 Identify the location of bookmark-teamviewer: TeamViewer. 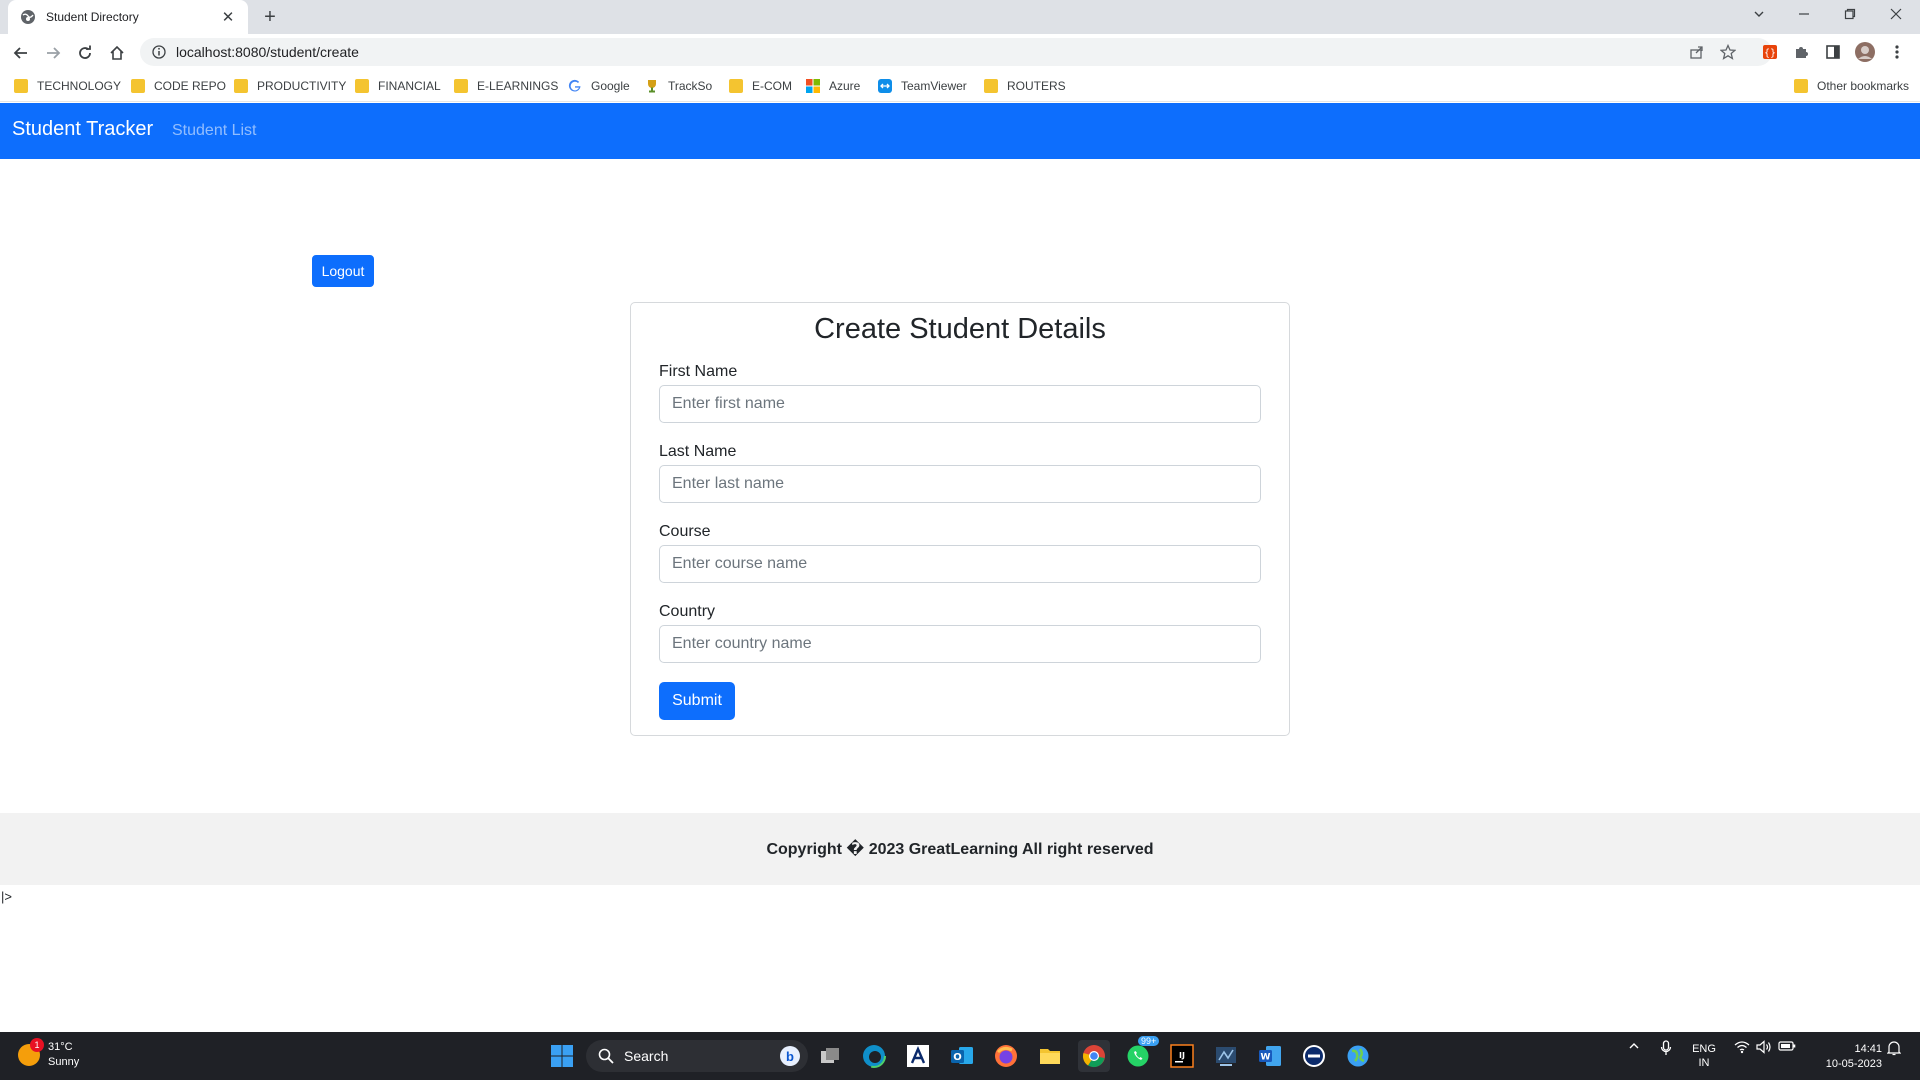
(922, 86).